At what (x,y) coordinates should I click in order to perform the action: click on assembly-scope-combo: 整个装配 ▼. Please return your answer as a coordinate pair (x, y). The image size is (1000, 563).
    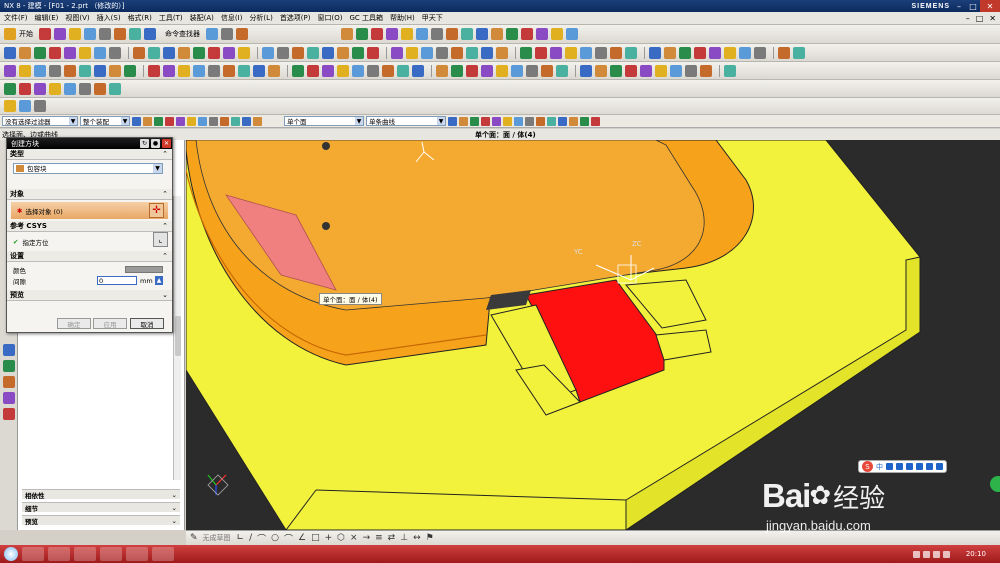
    Looking at the image, I should click on (105, 121).